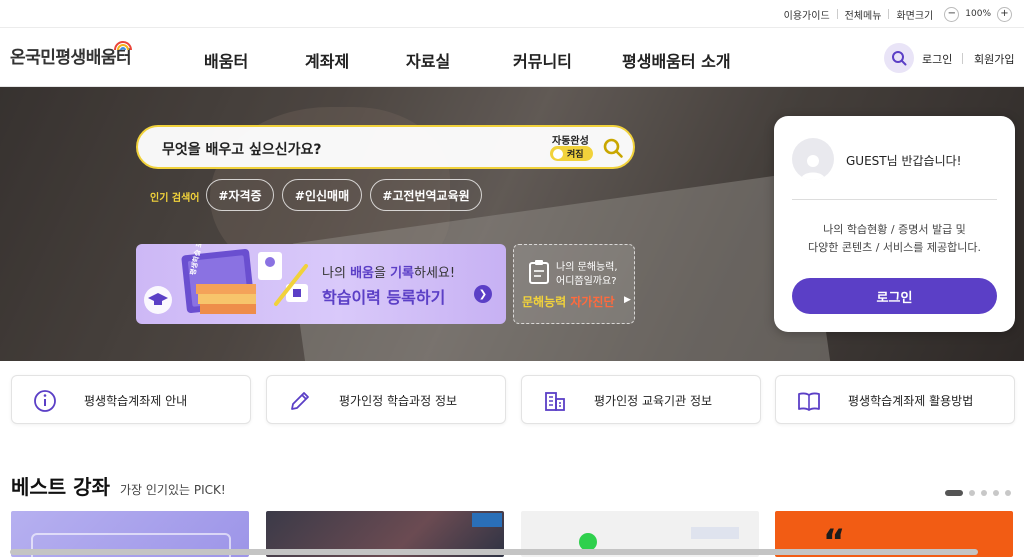 The width and height of the screenshot is (1024, 557). What do you see at coordinates (653, 401) in the screenshot?
I see `quick-link-label: 평가인정 교육기관 정보` at bounding box center [653, 401].